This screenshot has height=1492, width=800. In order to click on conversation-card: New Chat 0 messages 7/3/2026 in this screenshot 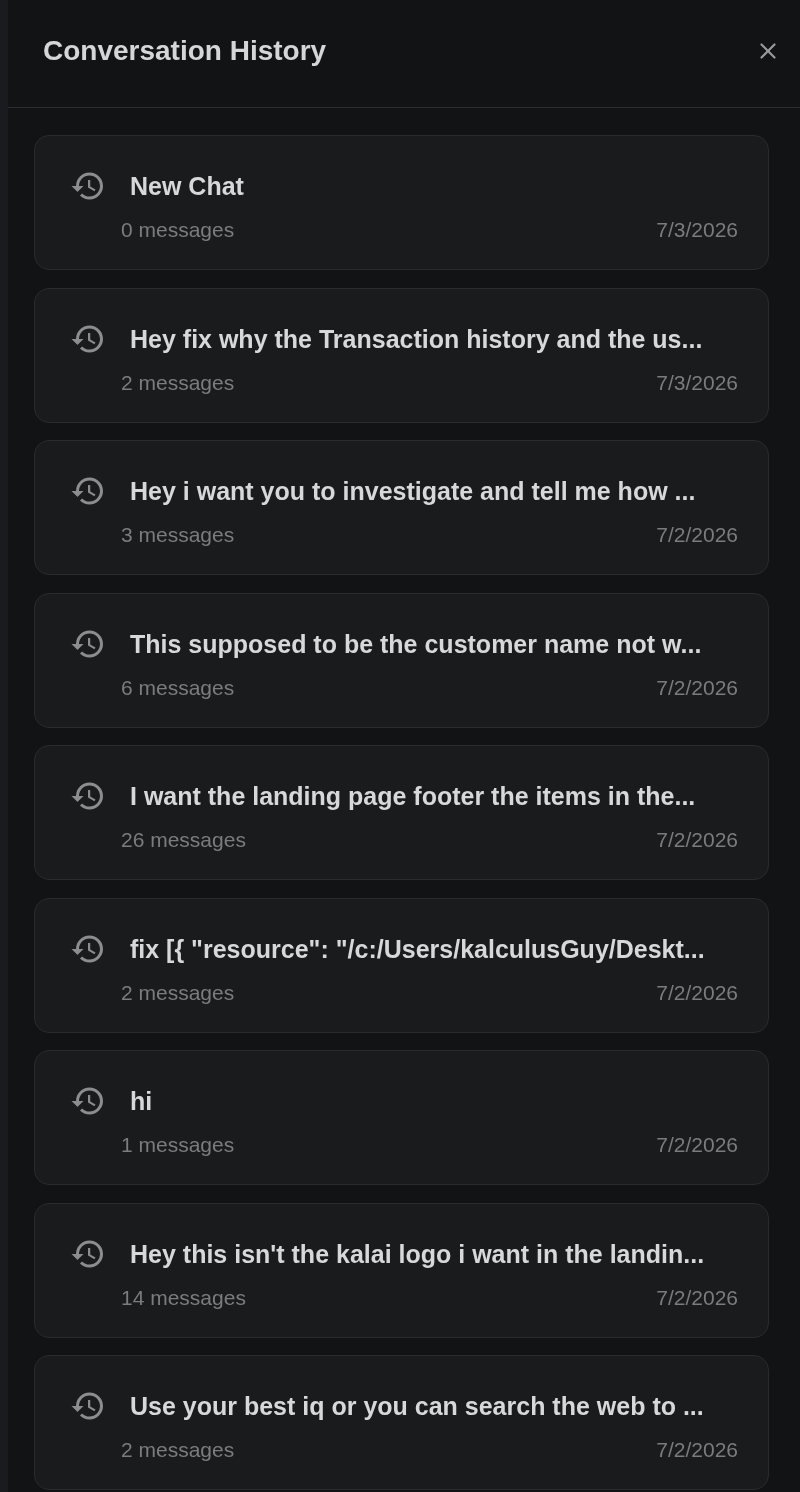, I will do `click(401, 202)`.